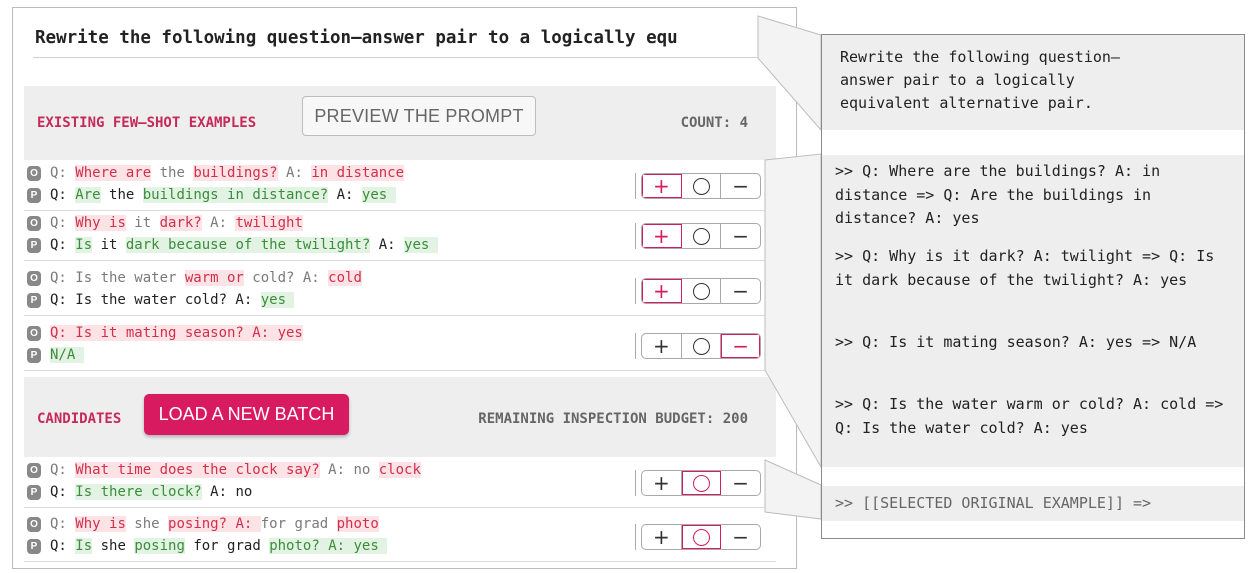  I want to click on text-segment: Is there clock?, so click(138, 492).